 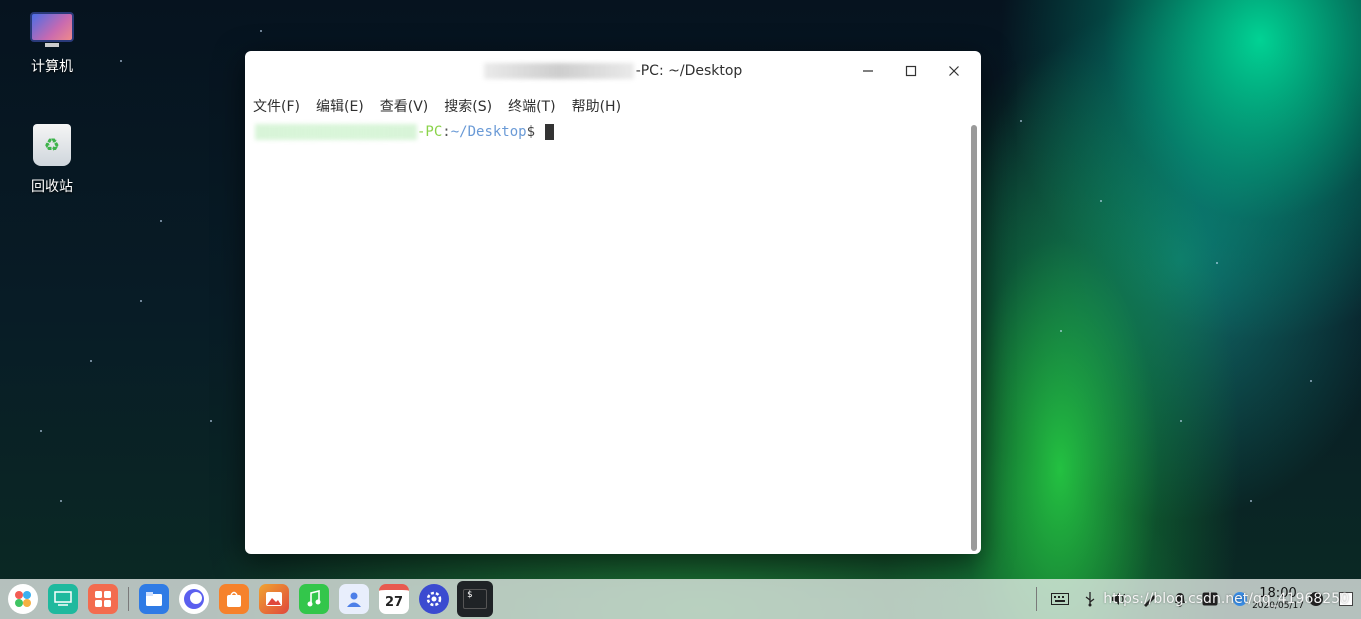 I want to click on vertical-scrollbar, so click(x=974, y=338).